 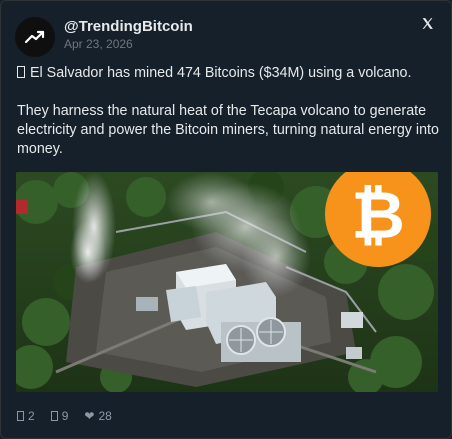 I want to click on trending-up-icon, so click(x=34, y=37).